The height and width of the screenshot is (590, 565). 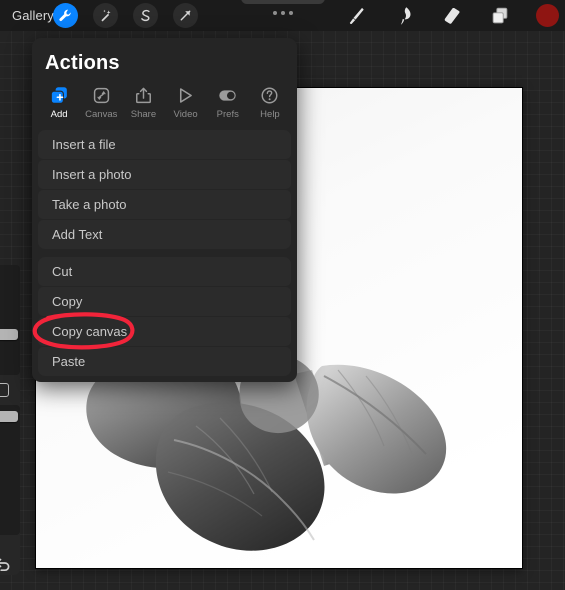 What do you see at coordinates (164, 271) in the screenshot?
I see `menu-item-cut: Cut` at bounding box center [164, 271].